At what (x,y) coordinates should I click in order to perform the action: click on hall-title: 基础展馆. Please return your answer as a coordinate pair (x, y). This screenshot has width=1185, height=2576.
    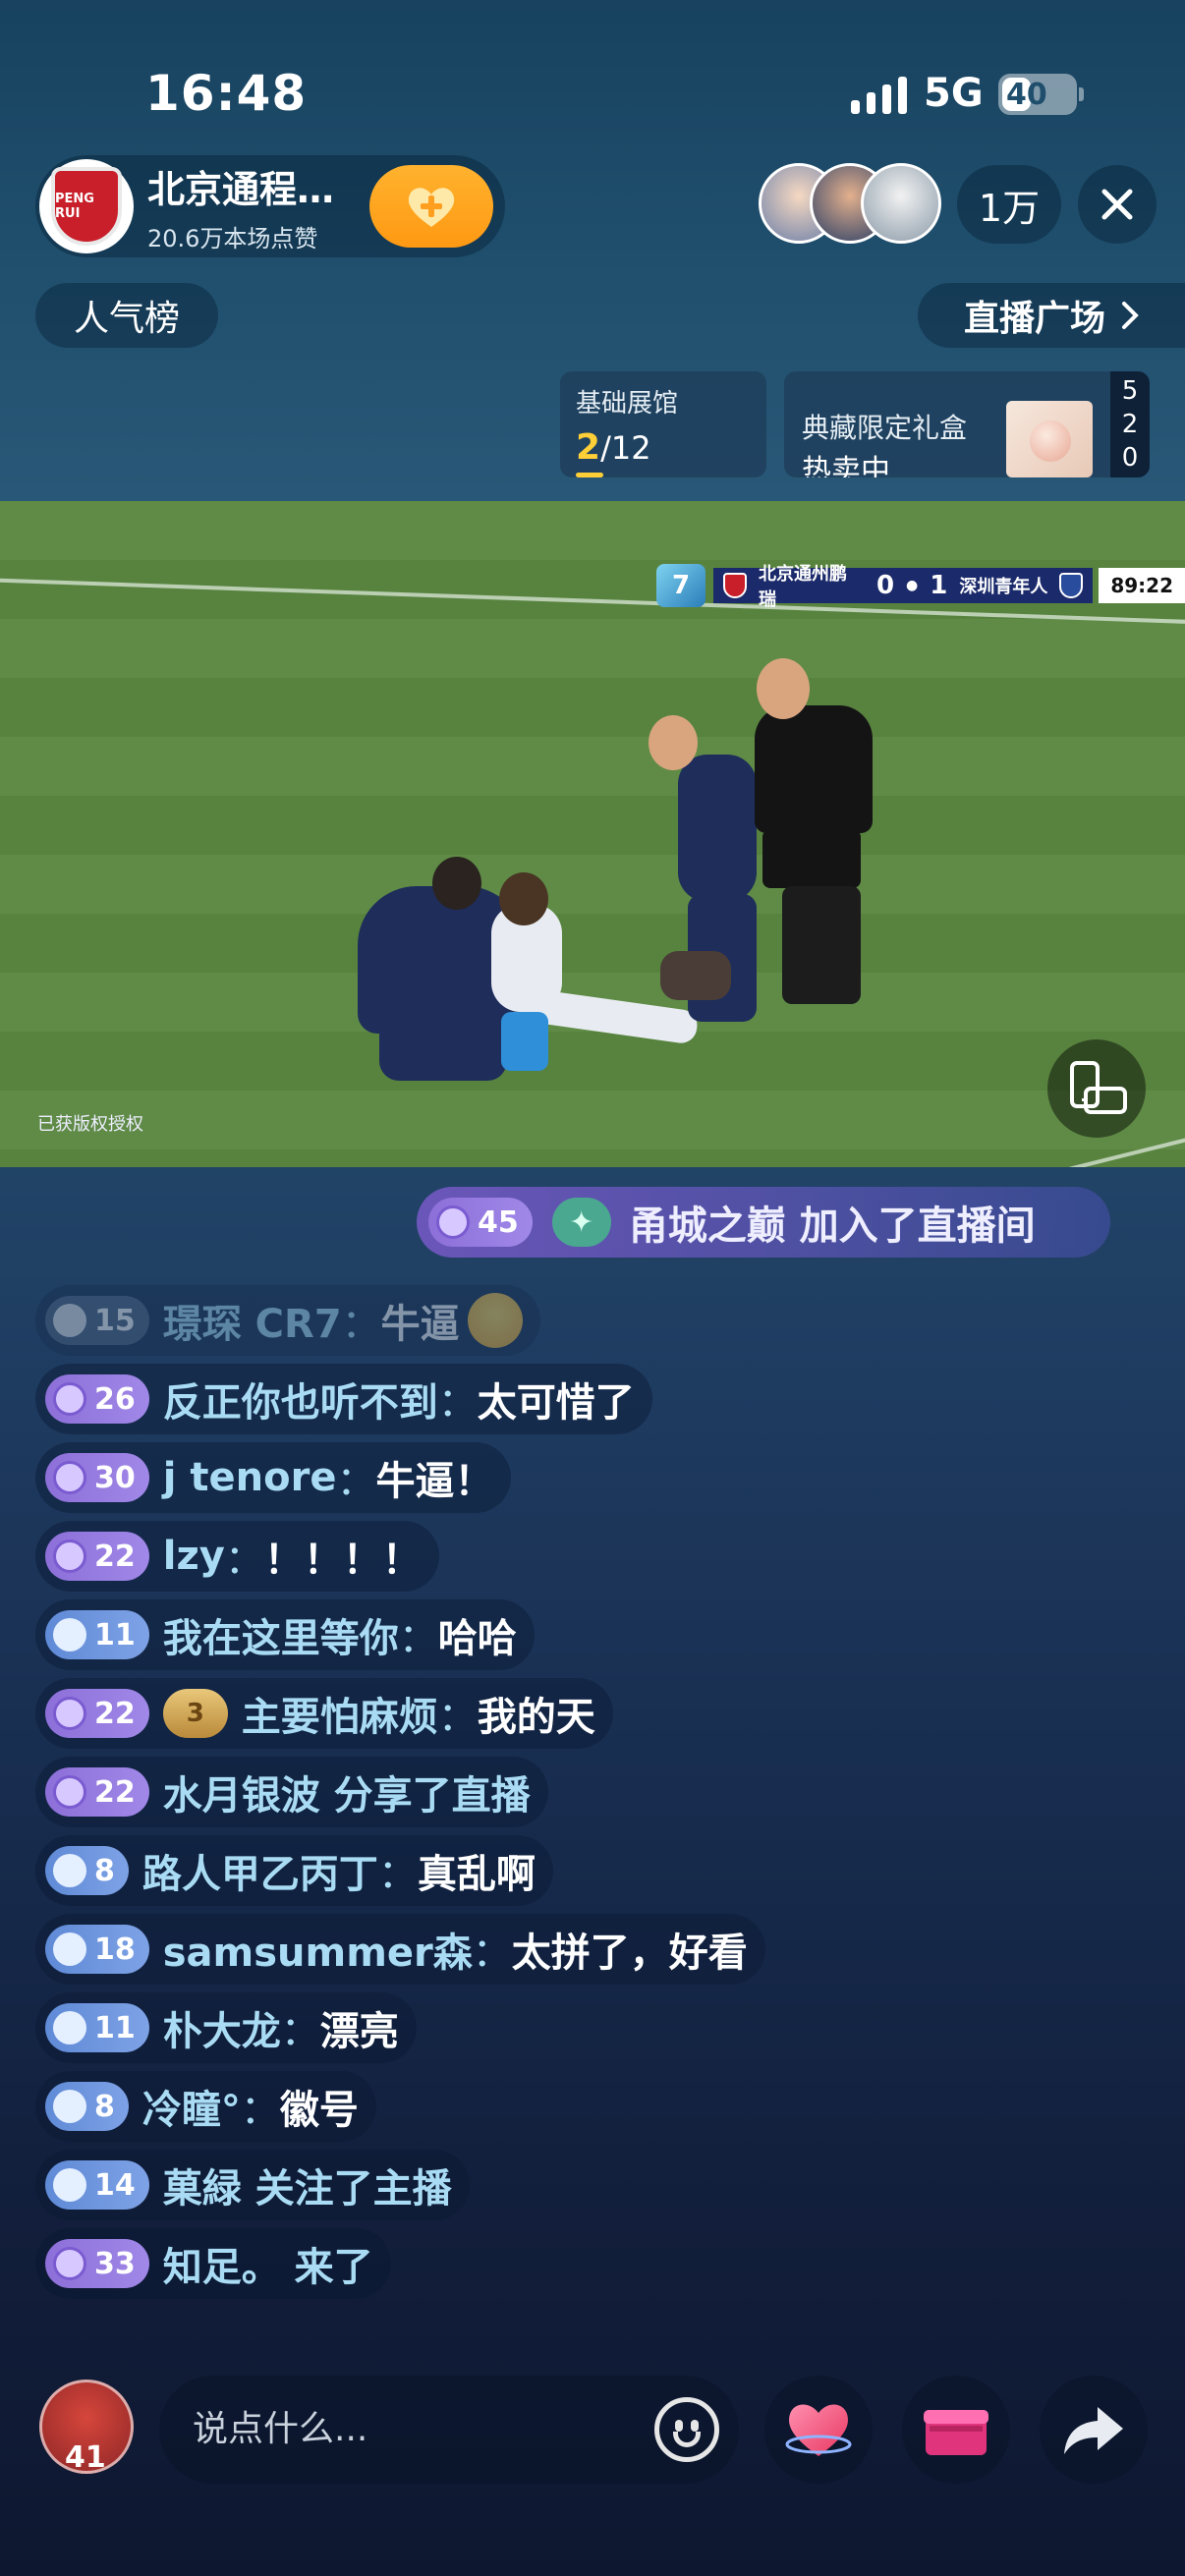
    Looking at the image, I should click on (627, 404).